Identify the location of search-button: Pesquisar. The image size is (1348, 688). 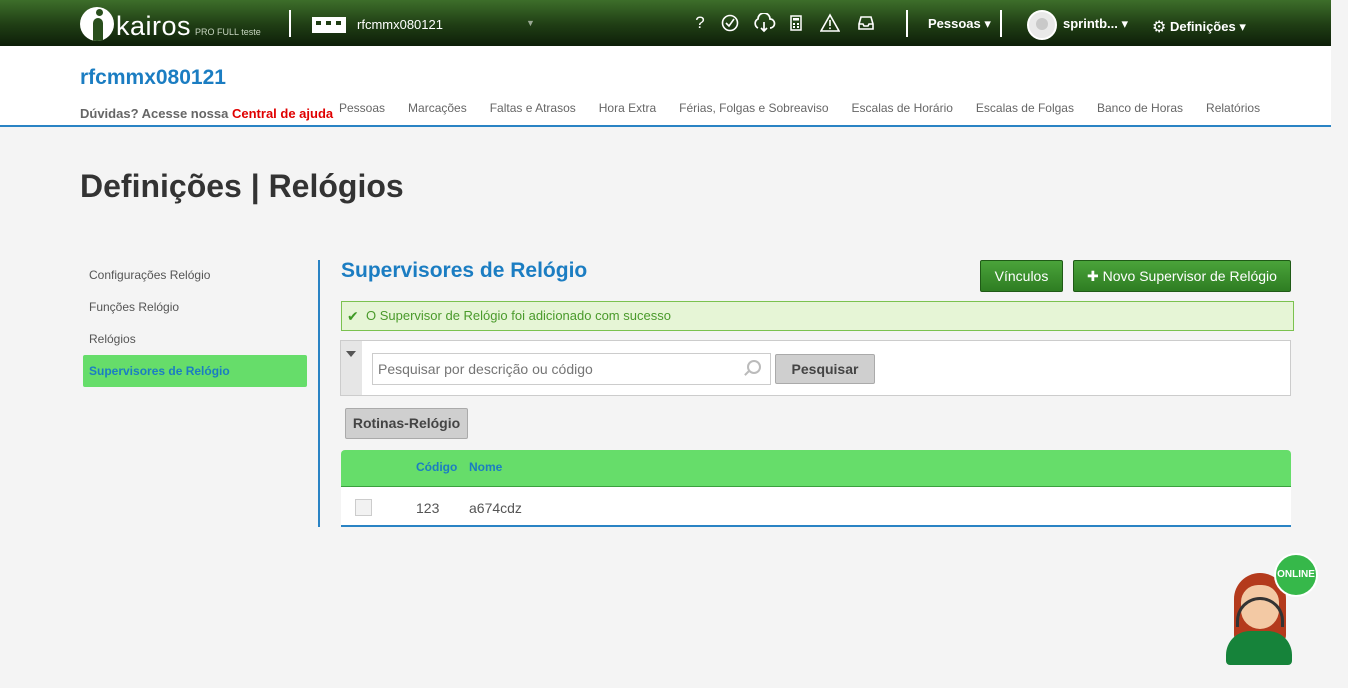
(825, 369).